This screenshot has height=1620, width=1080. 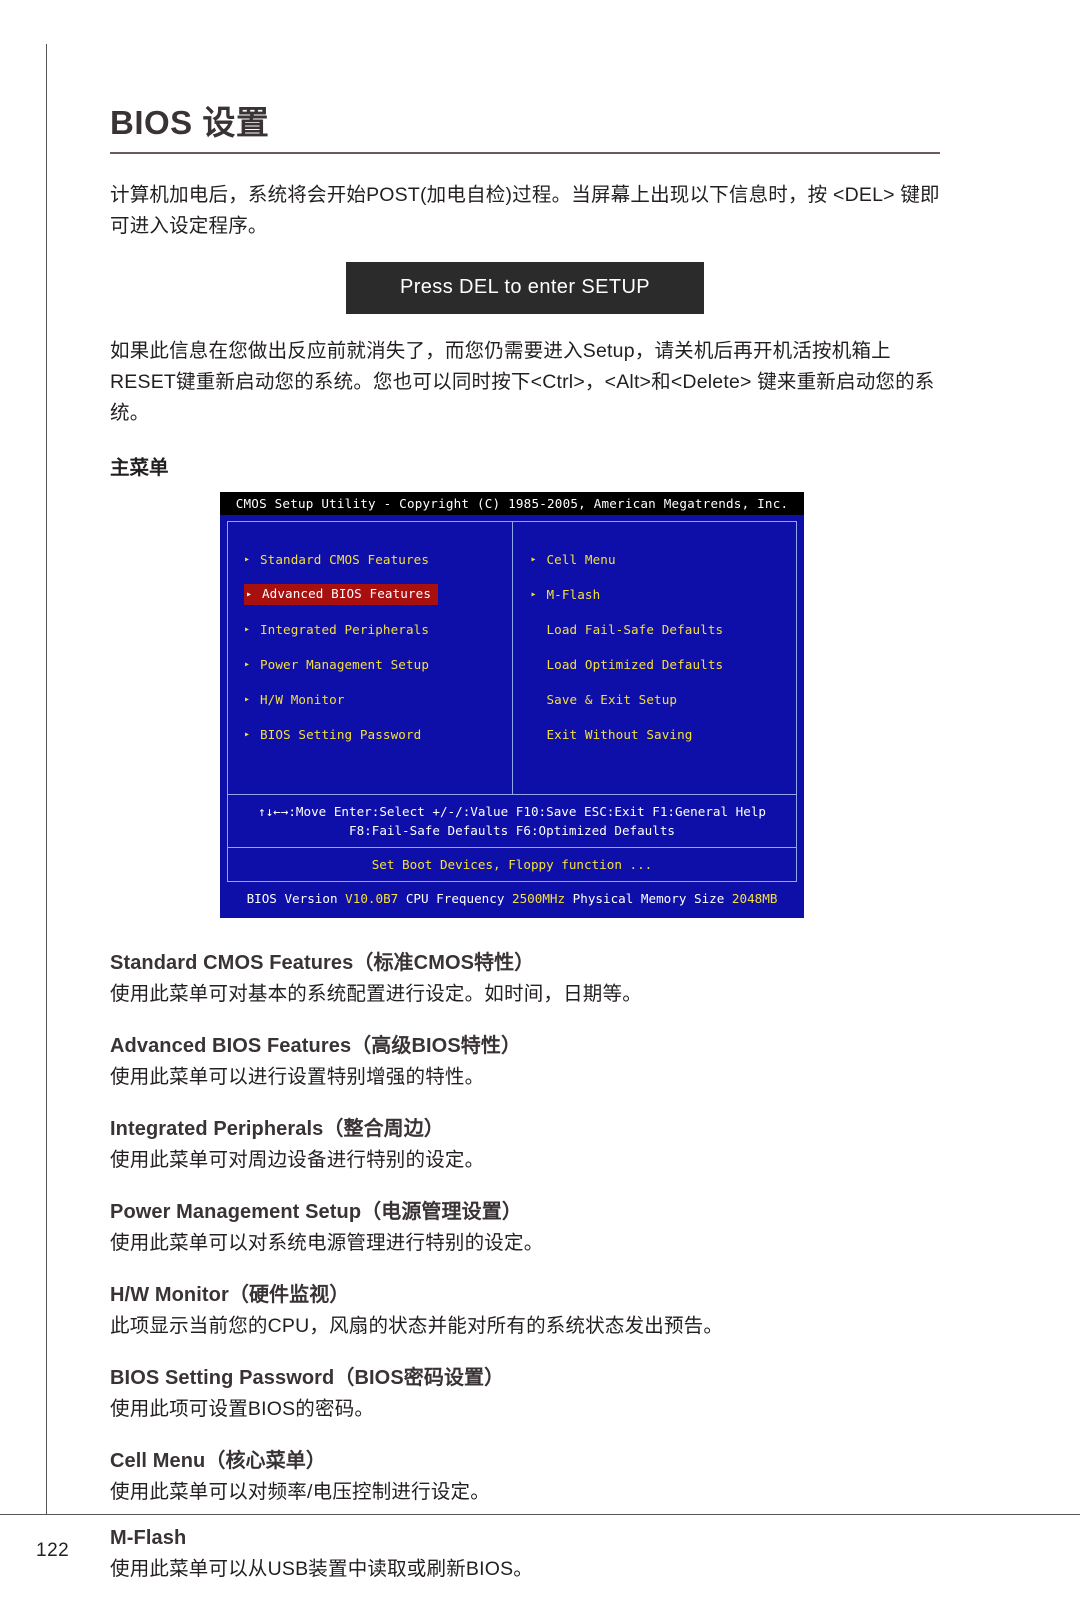 What do you see at coordinates (345, 664) in the screenshot?
I see `bios-menu-item-label: Power Management Setup` at bounding box center [345, 664].